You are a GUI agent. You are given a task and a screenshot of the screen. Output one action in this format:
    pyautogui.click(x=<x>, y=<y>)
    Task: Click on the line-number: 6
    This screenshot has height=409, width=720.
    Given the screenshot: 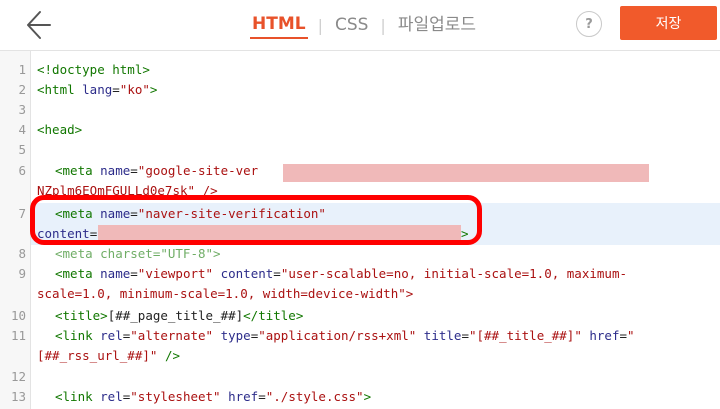 What is the action you would take?
    pyautogui.click(x=22, y=170)
    